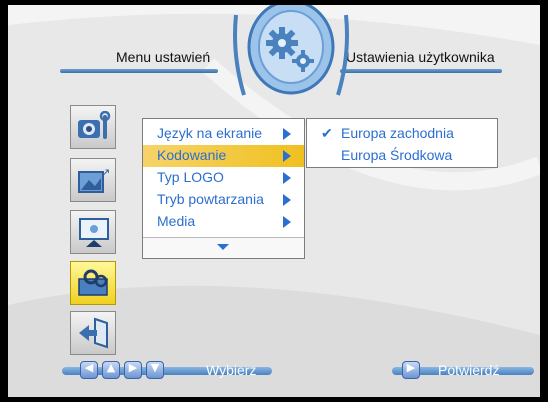  I want to click on scroll-more-button, so click(223, 247).